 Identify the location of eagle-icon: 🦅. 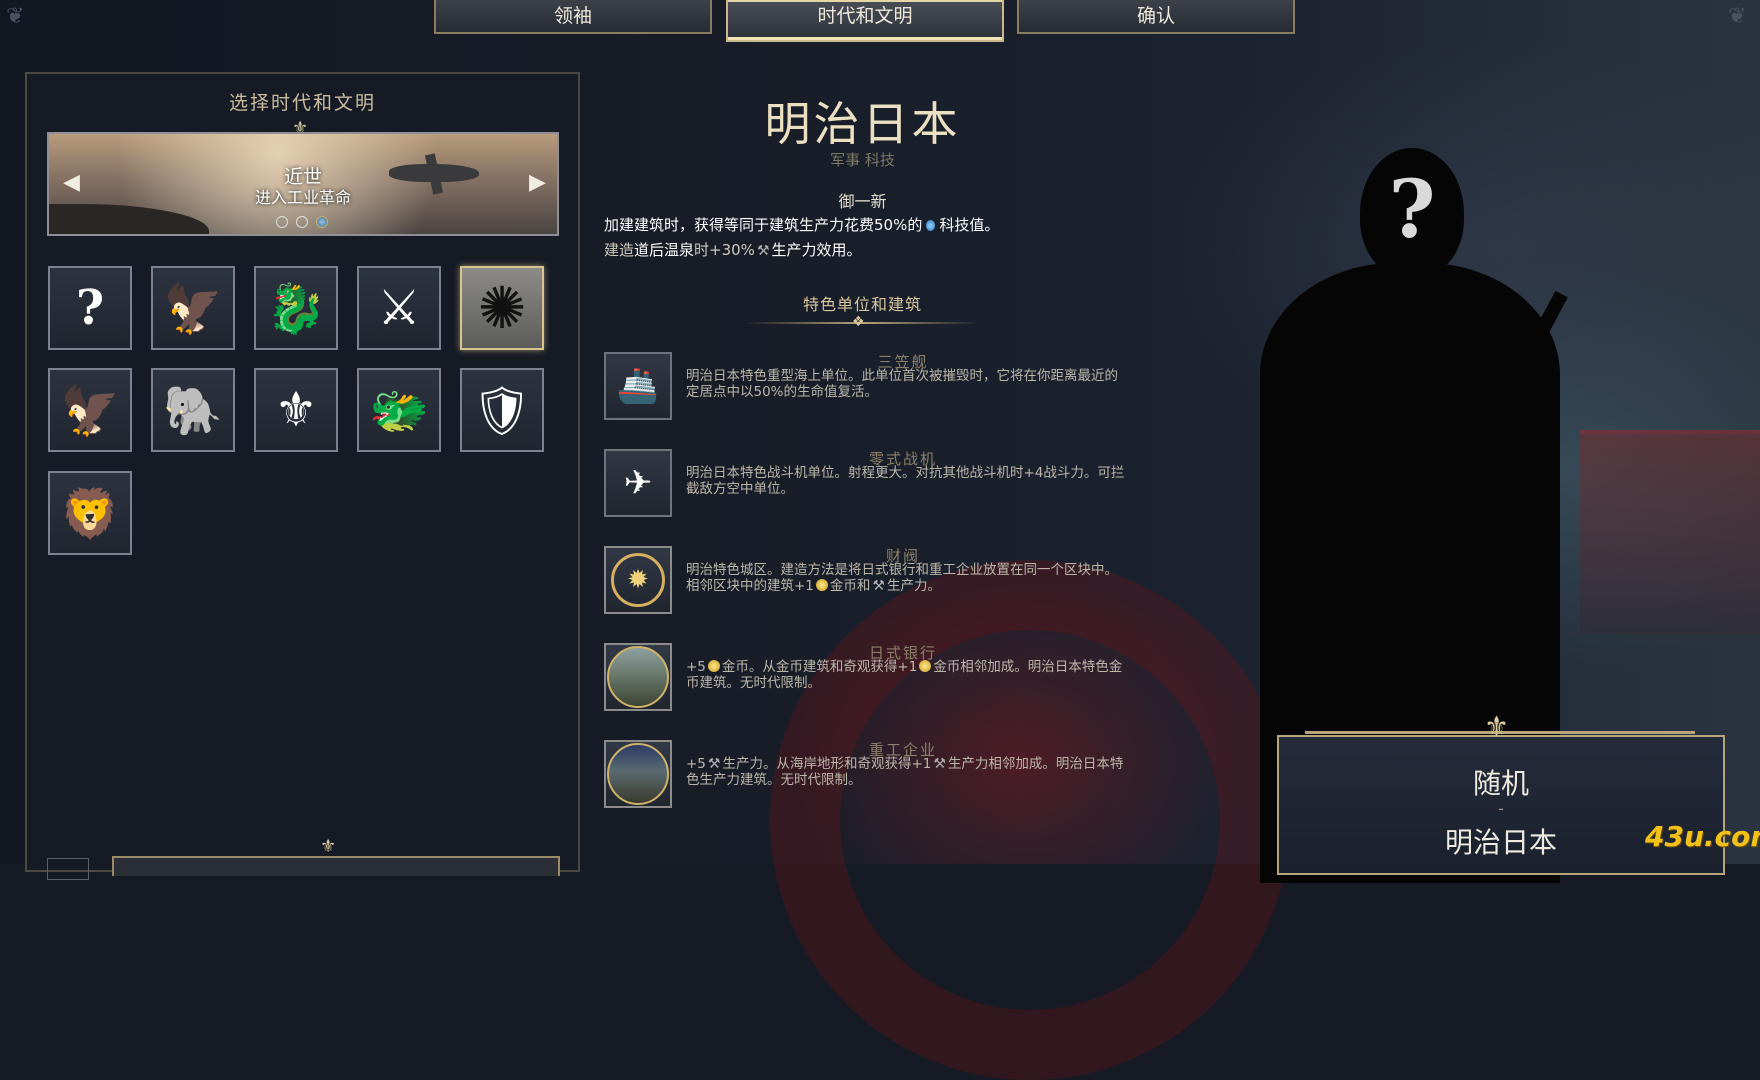
(90, 410).